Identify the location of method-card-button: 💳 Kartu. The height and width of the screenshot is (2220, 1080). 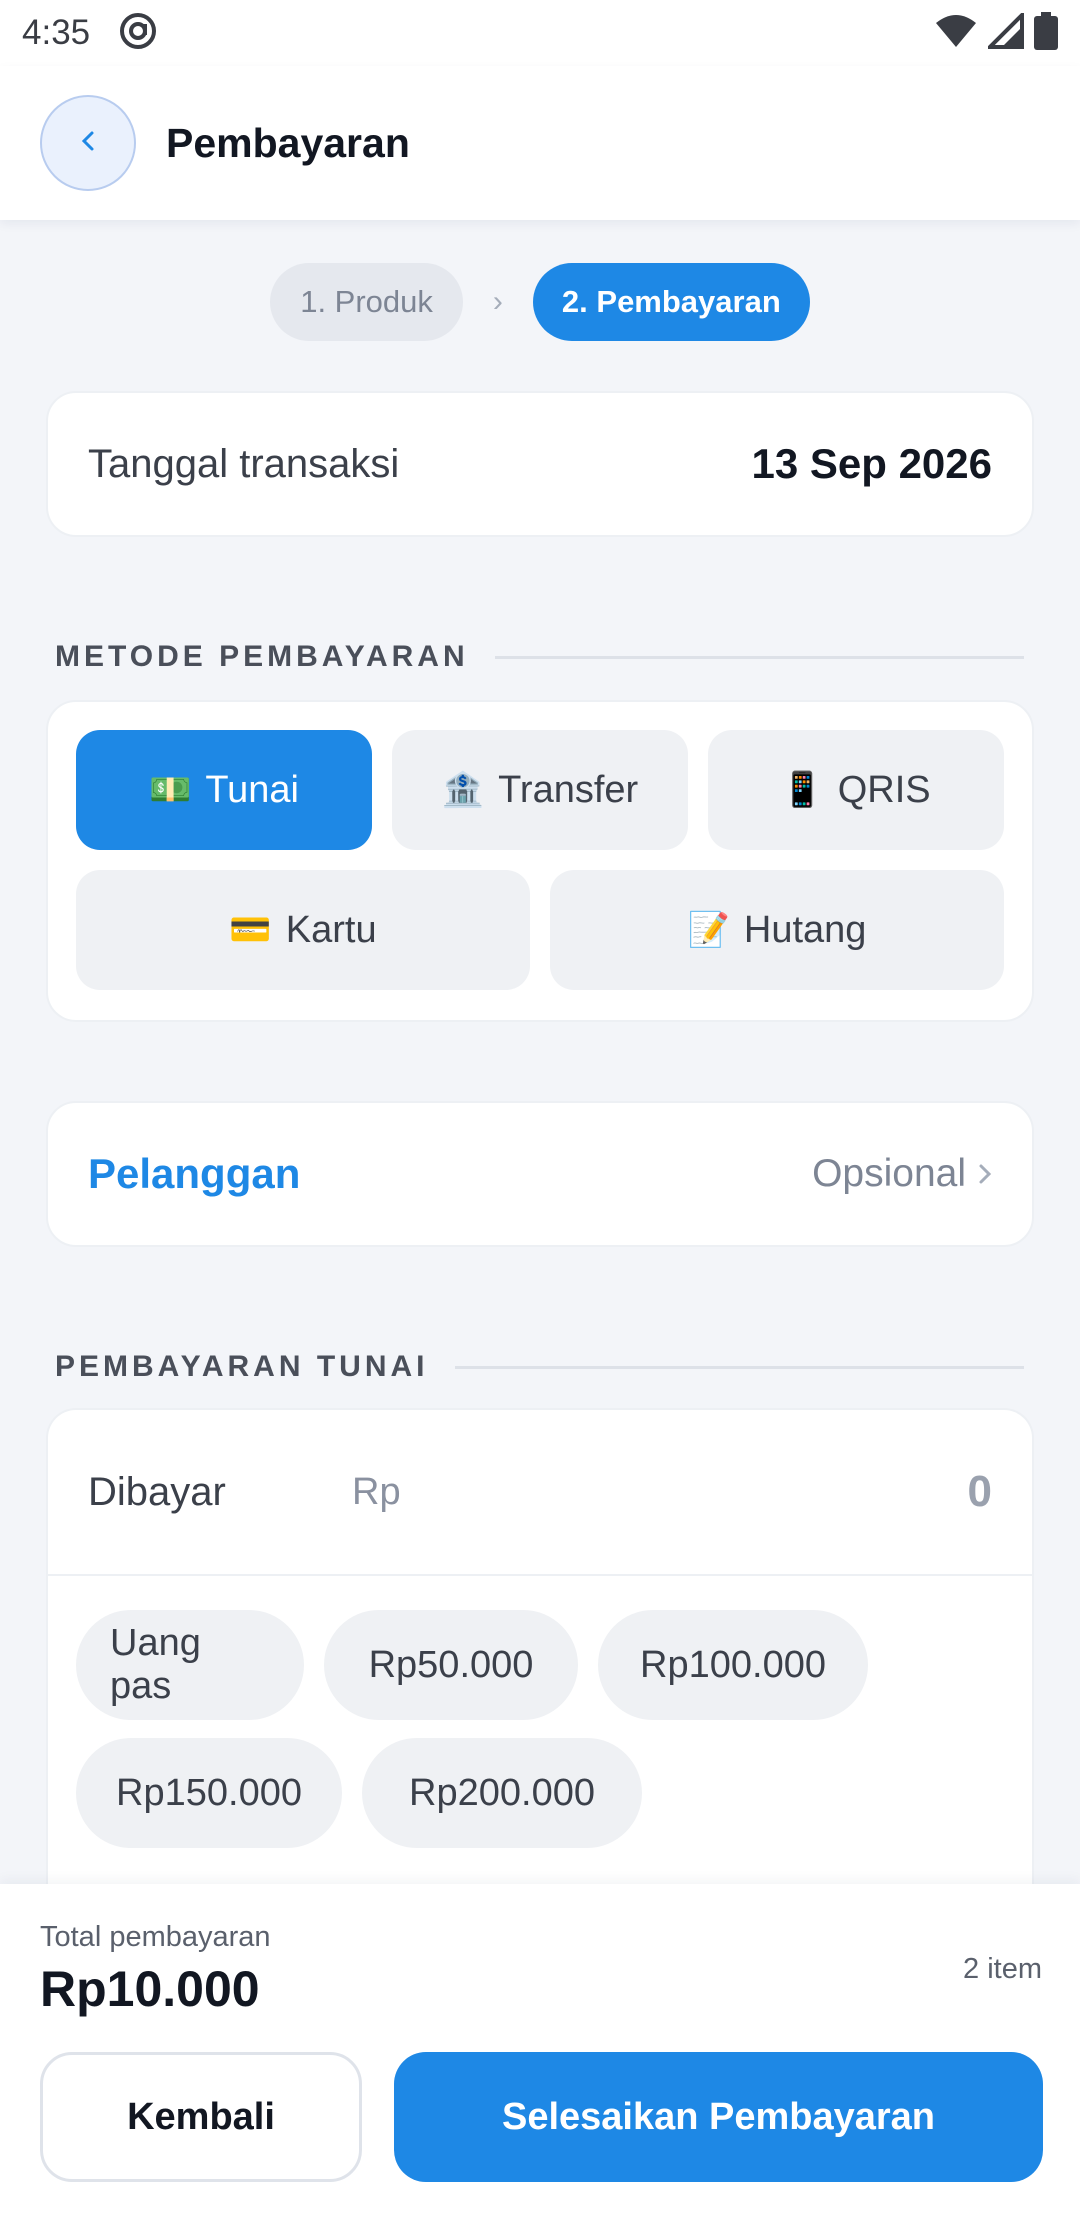
(303, 930).